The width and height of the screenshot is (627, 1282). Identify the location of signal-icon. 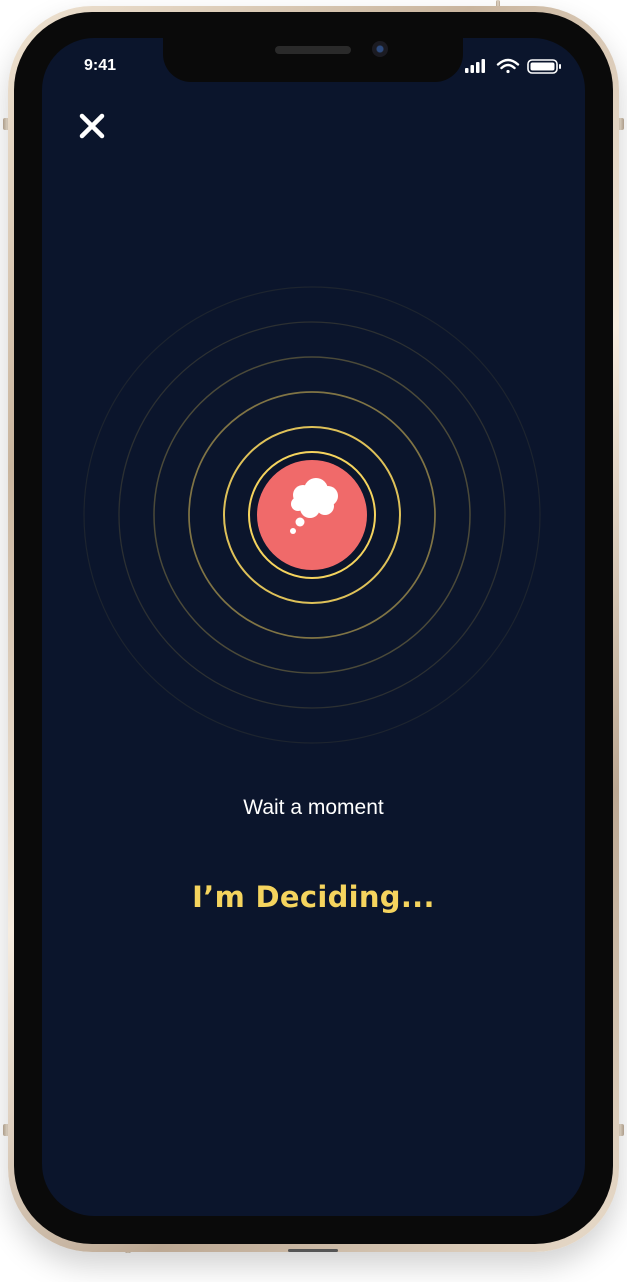
(475, 66).